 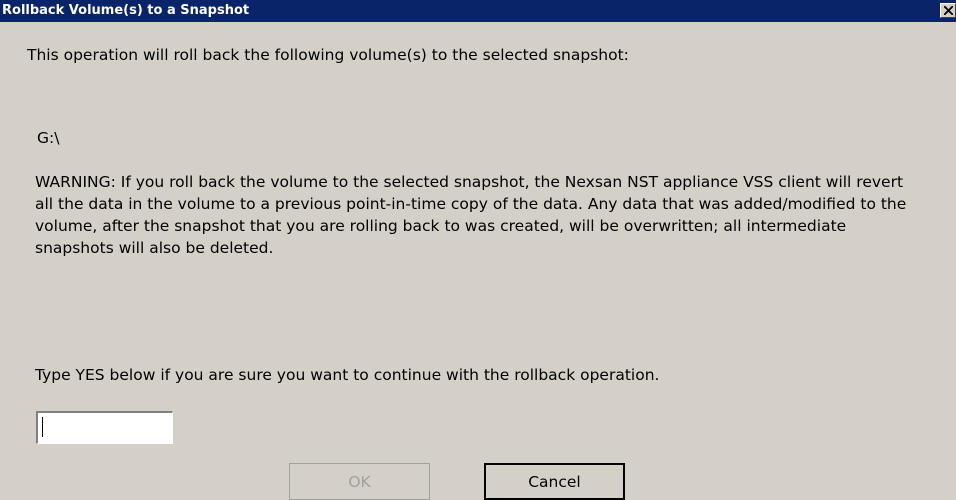 What do you see at coordinates (104, 427) in the screenshot?
I see `confirm-input` at bounding box center [104, 427].